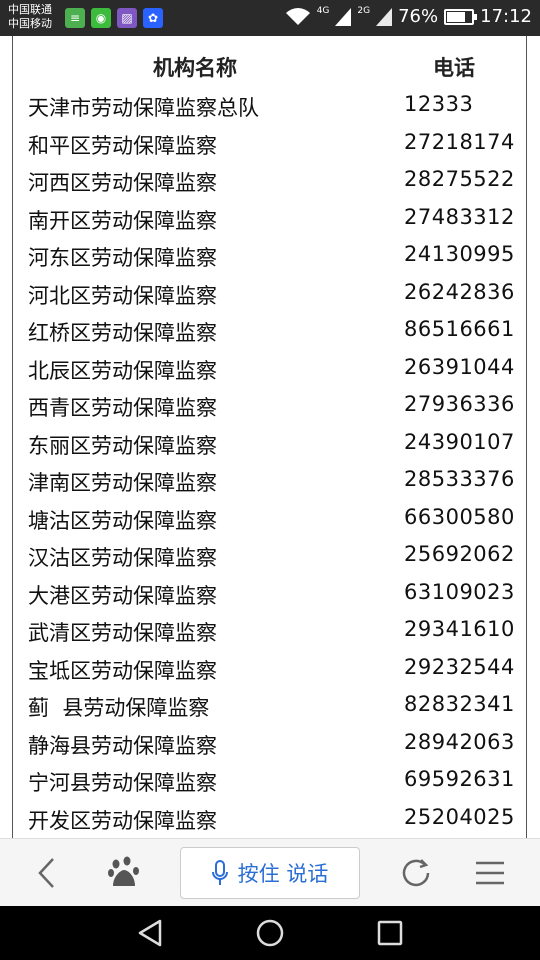  I want to click on nav-recents-button, so click(390, 933).